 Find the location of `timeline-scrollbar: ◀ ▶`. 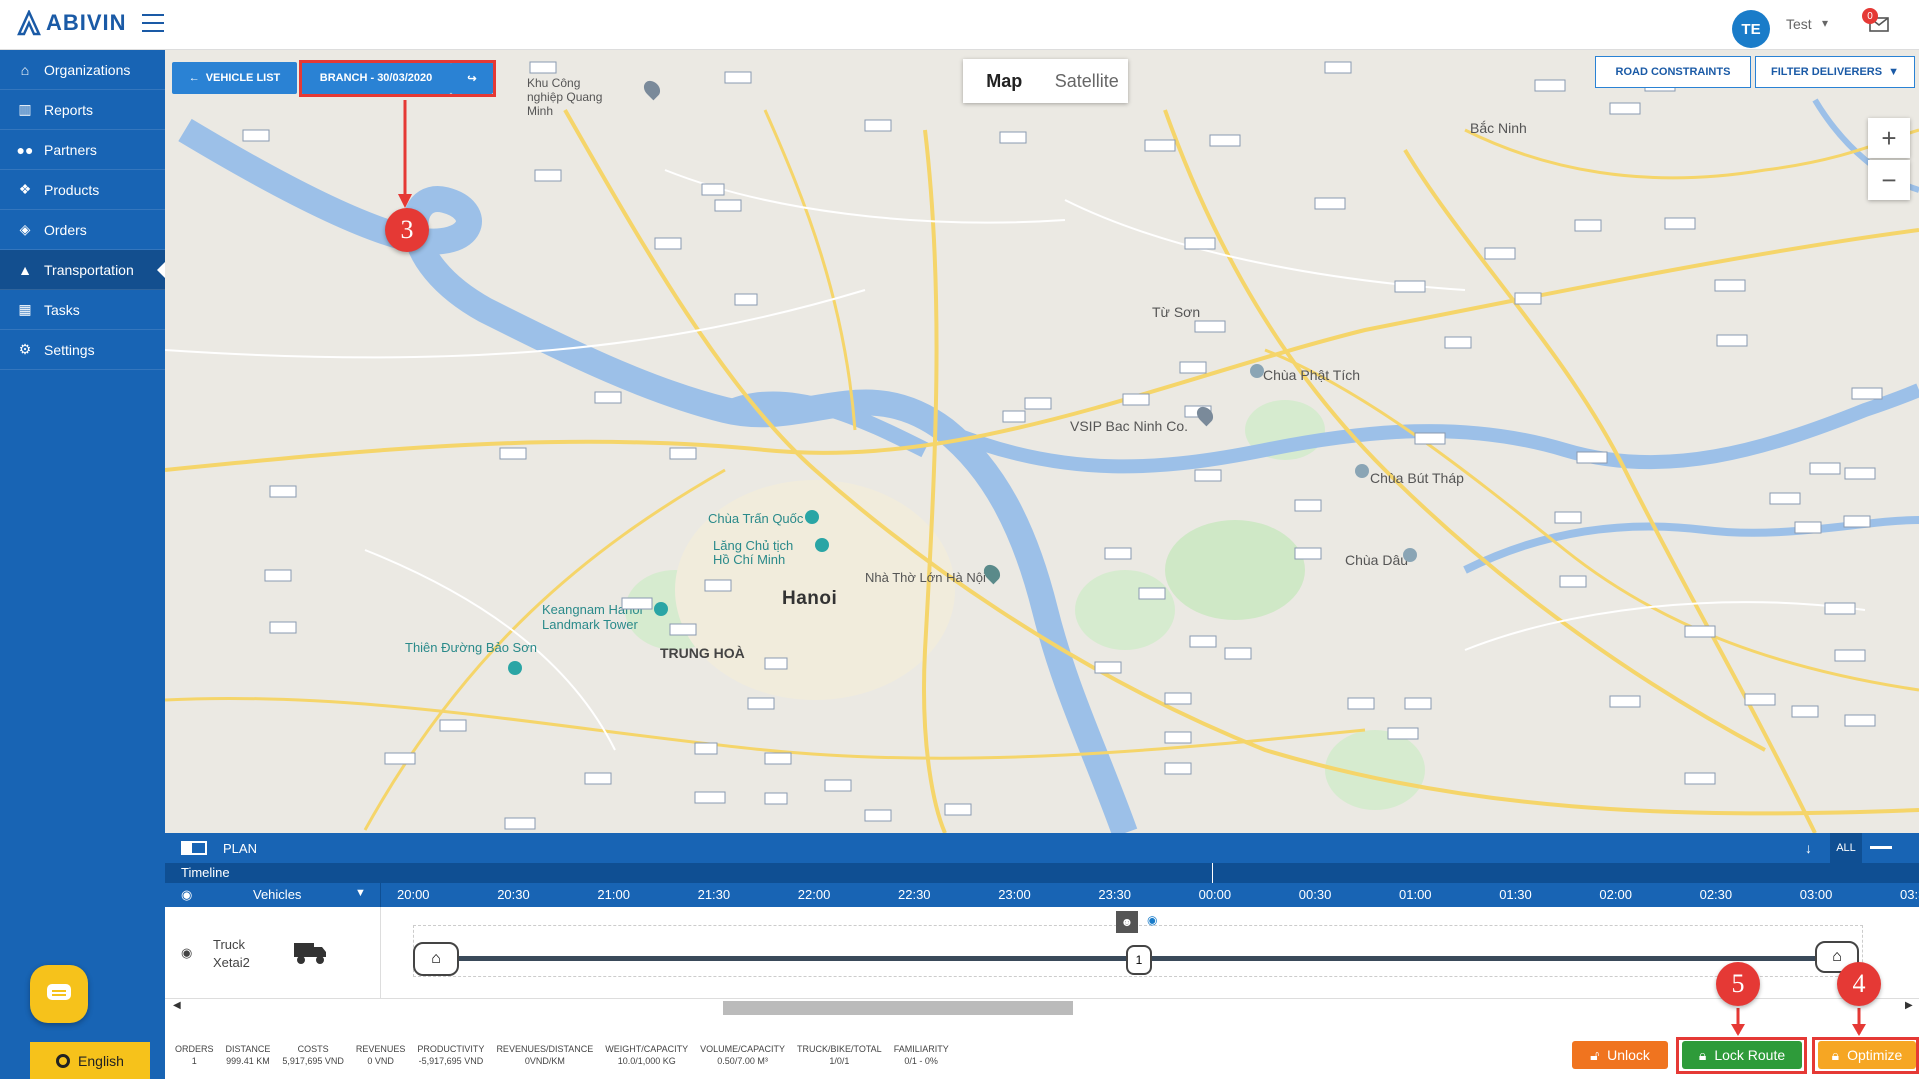

timeline-scrollbar: ◀ ▶ is located at coordinates (1042, 1007).